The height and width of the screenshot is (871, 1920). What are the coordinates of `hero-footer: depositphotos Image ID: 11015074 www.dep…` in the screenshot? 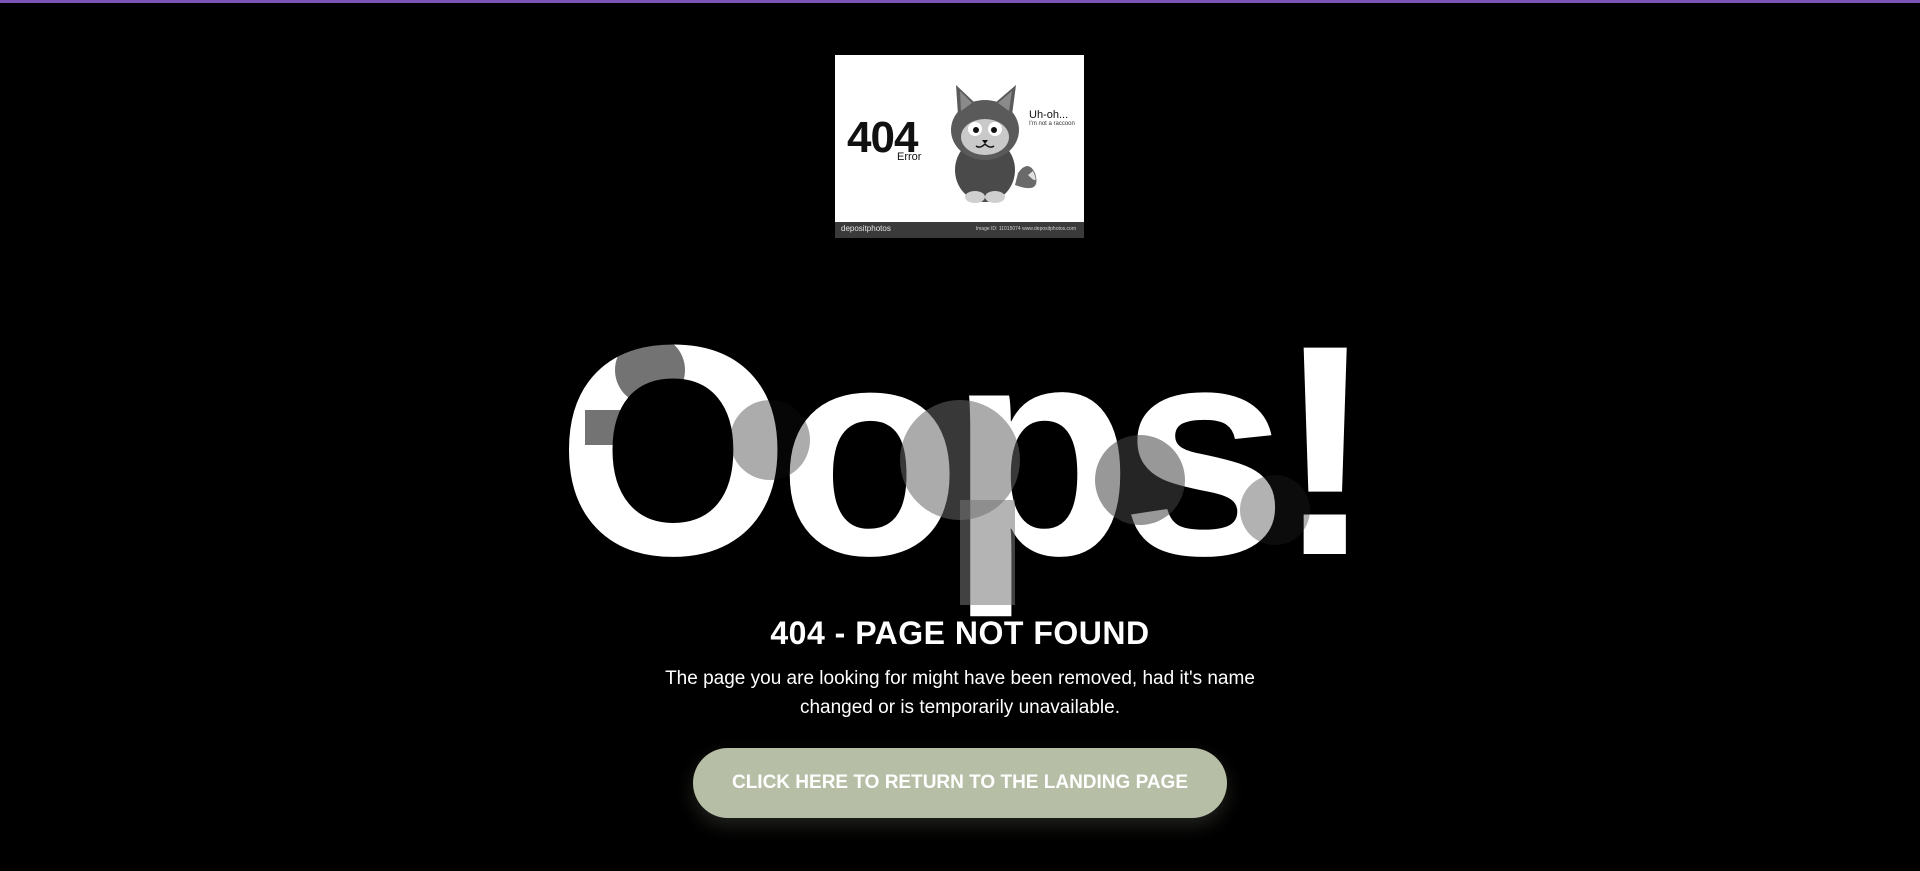 It's located at (959, 230).